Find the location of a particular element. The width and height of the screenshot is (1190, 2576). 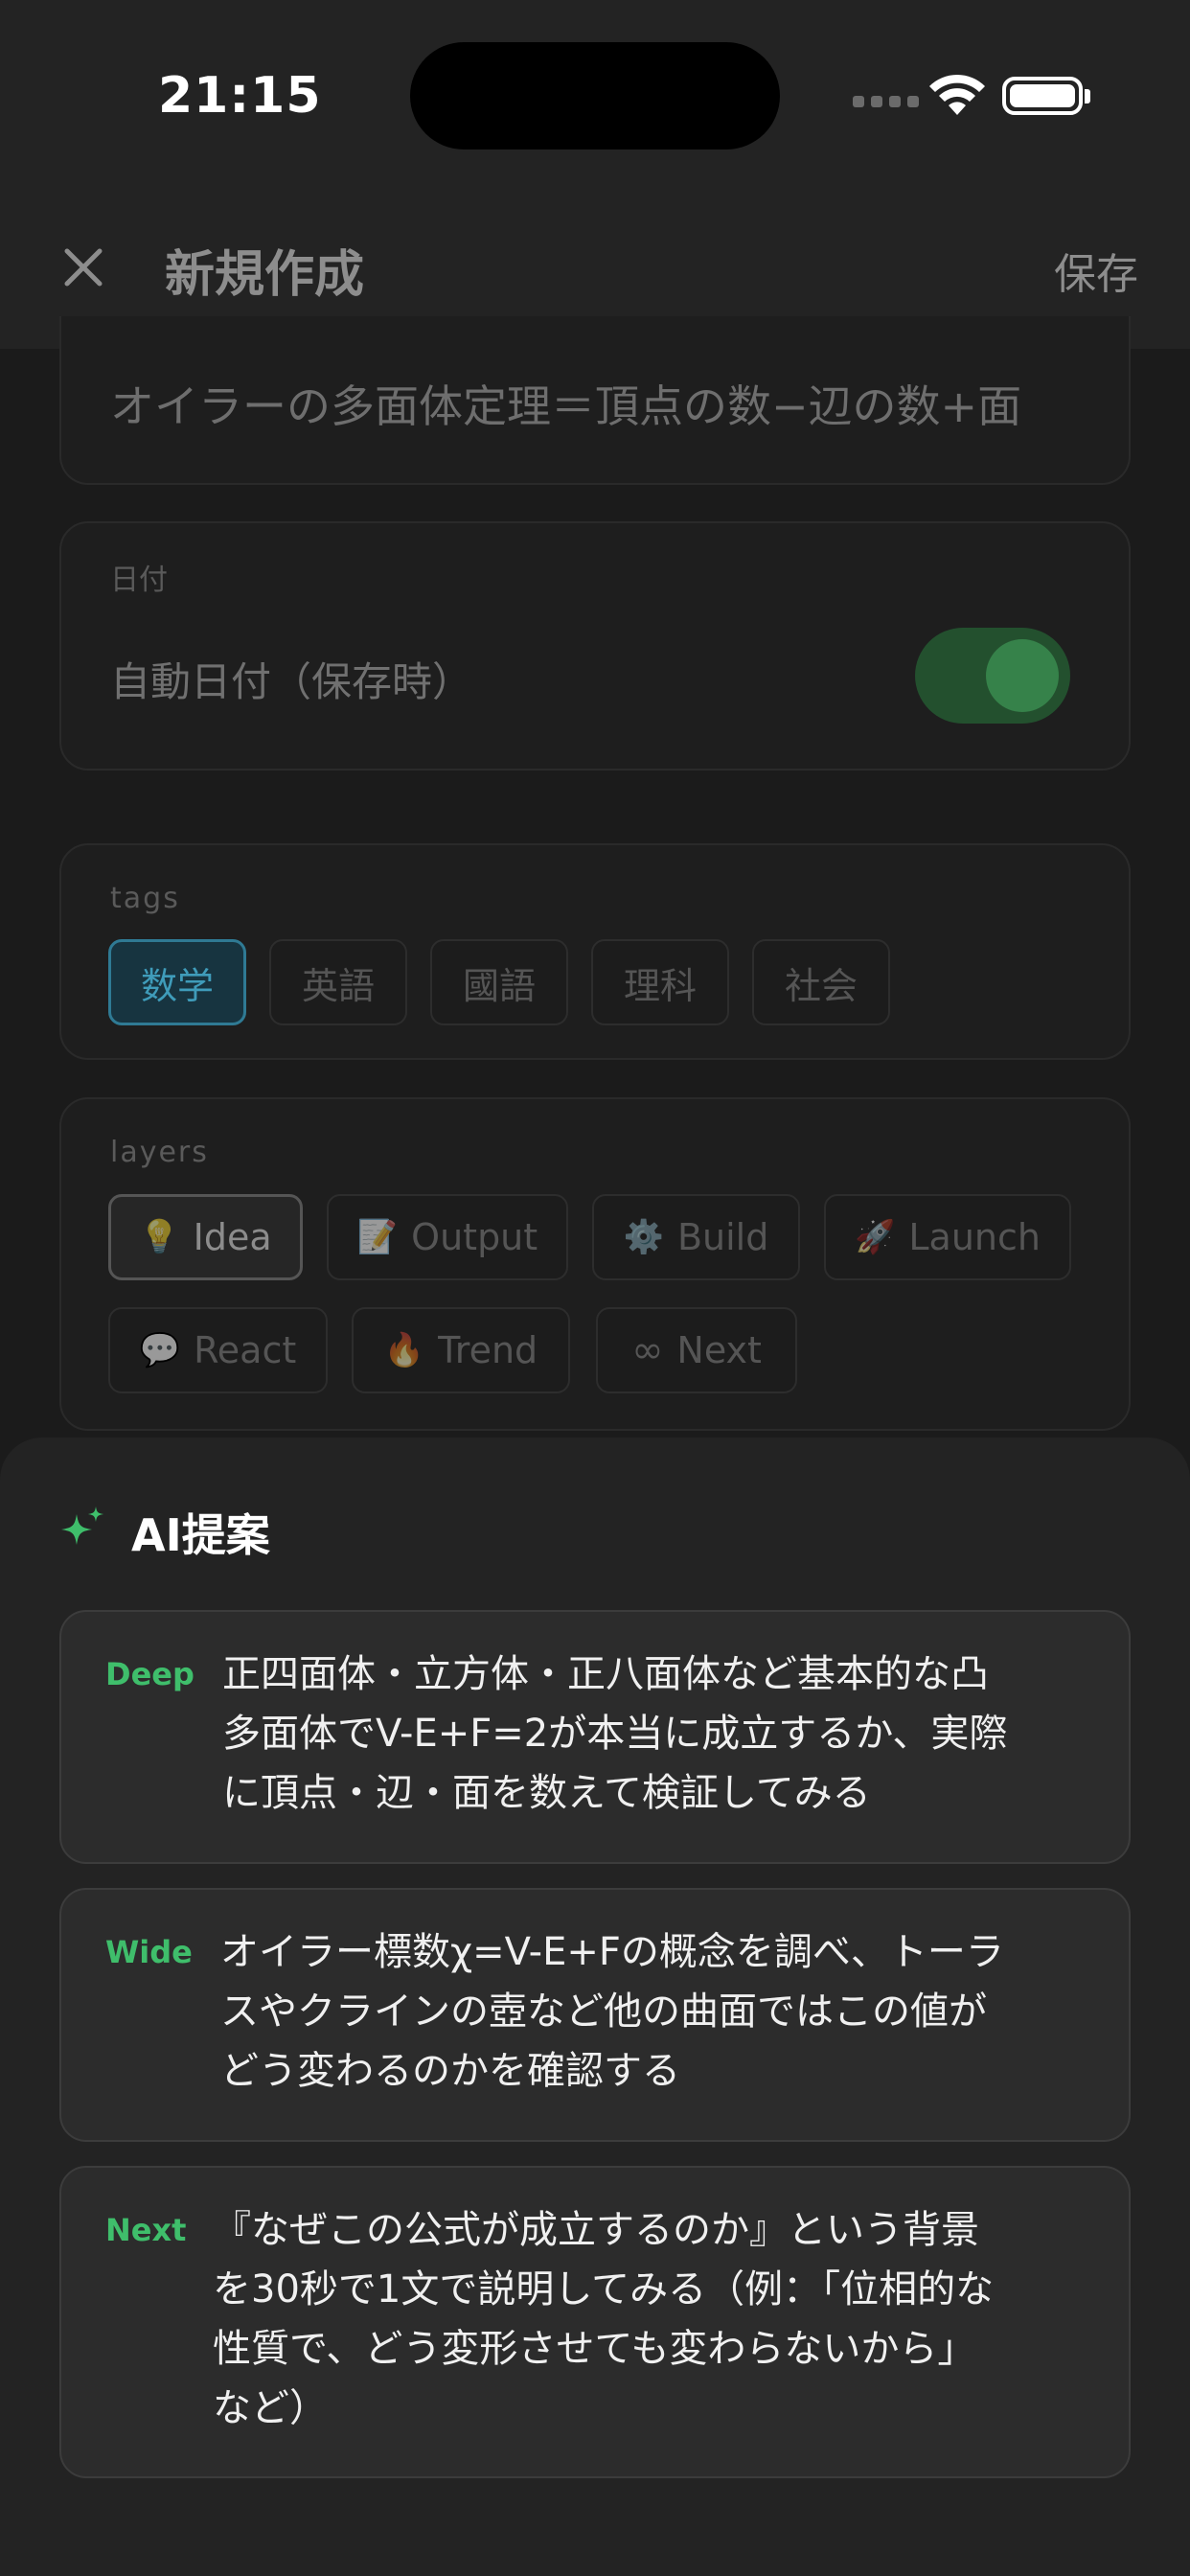

layer-label: Trend is located at coordinates (488, 1350).